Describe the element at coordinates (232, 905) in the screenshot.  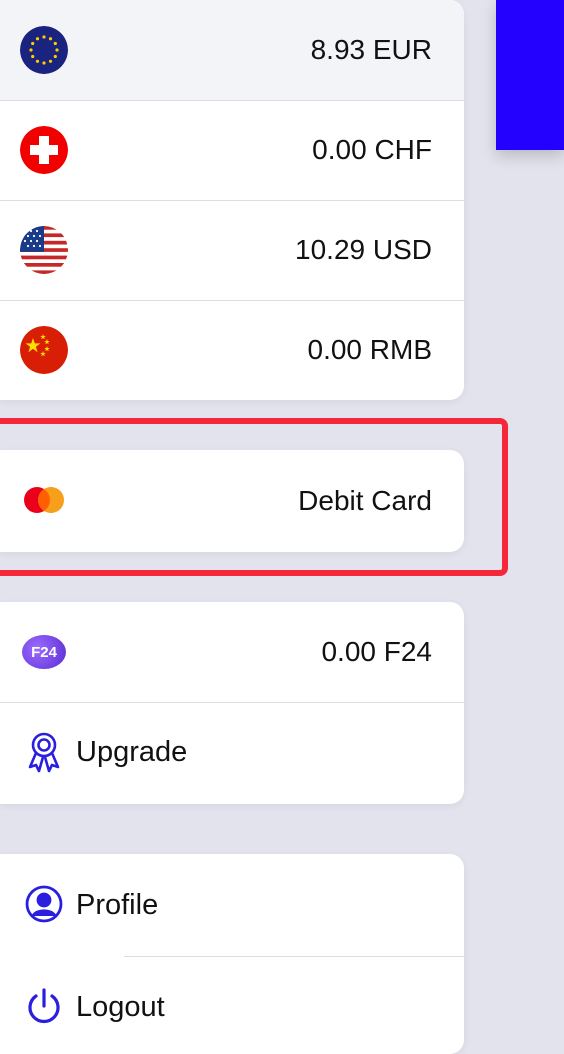
I see `profile-row: Profile` at that location.